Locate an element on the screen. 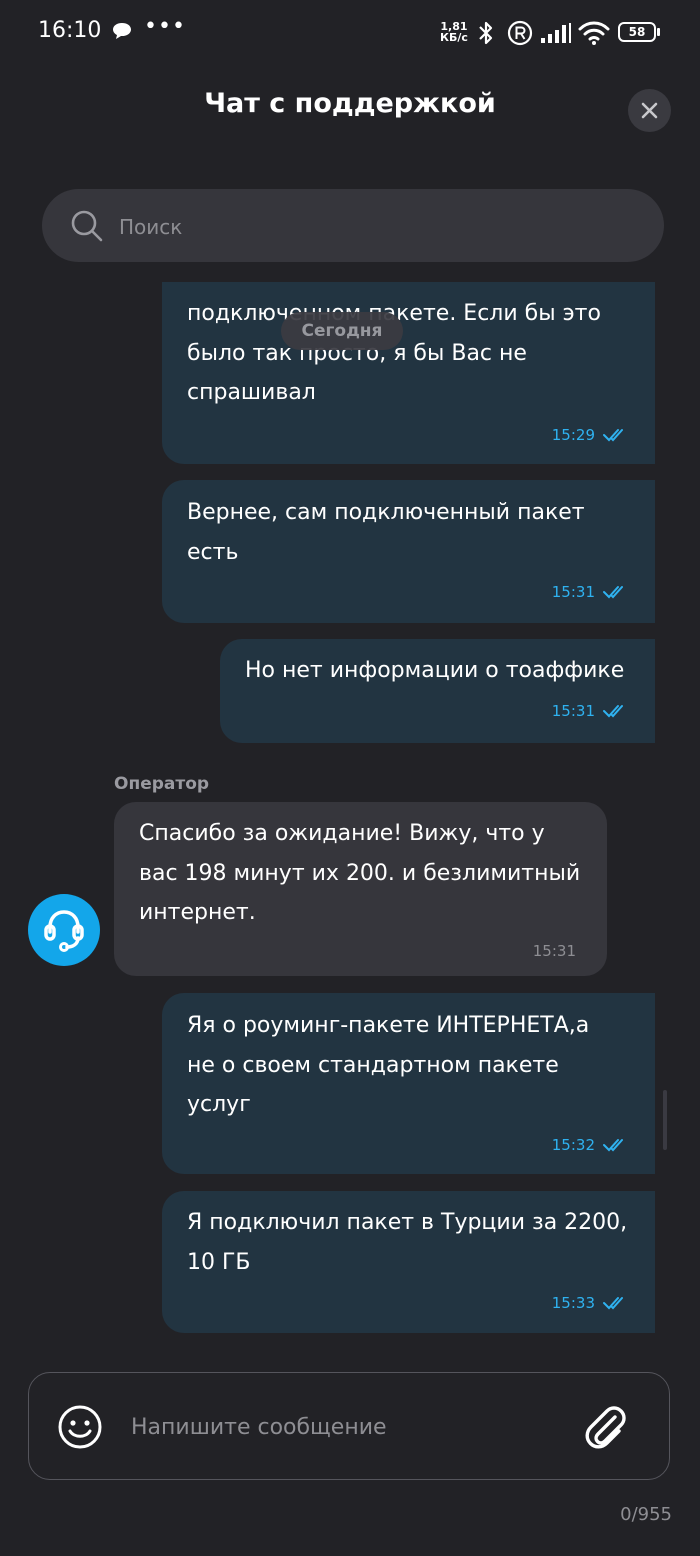 The image size is (700, 1556). signal-icon is located at coordinates (556, 33).